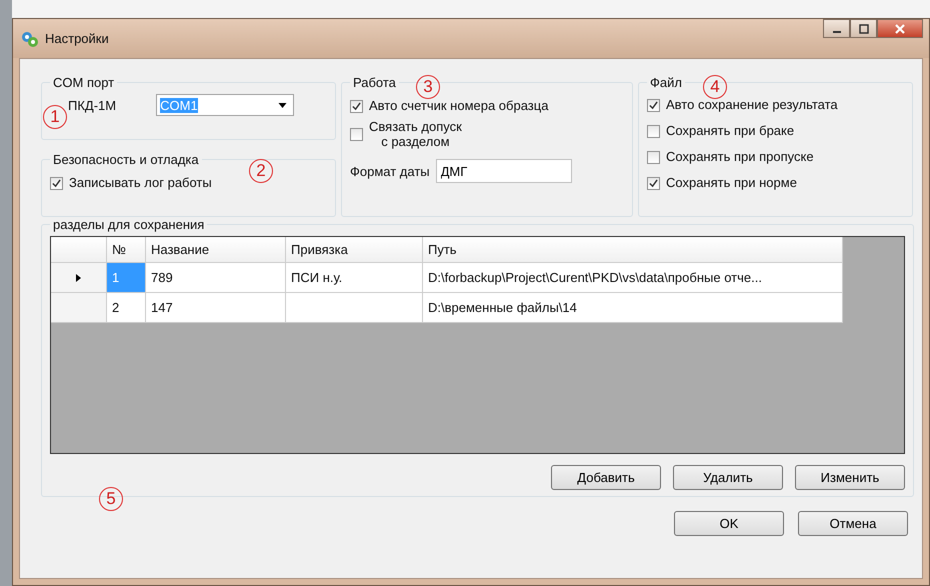 The width and height of the screenshot is (930, 586). What do you see at coordinates (140, 182) in the screenshot?
I see `checkbox-label: Записывать лог работы` at bounding box center [140, 182].